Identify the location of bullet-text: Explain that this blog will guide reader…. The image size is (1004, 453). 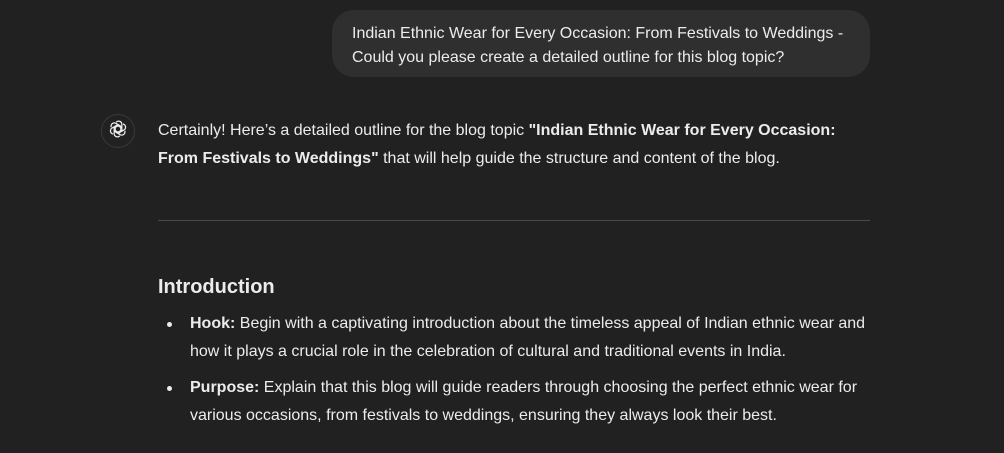
(524, 401).